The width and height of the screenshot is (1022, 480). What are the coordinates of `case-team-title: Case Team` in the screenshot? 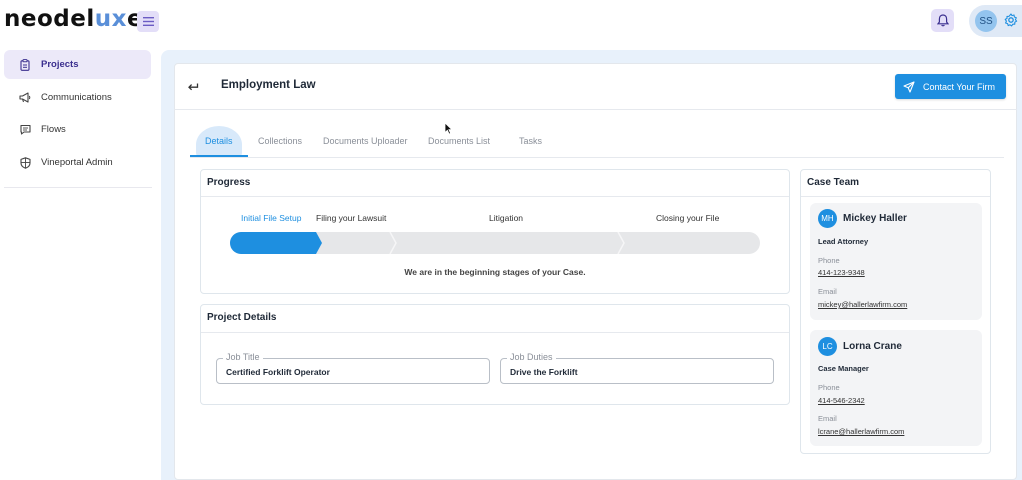 It's located at (833, 182).